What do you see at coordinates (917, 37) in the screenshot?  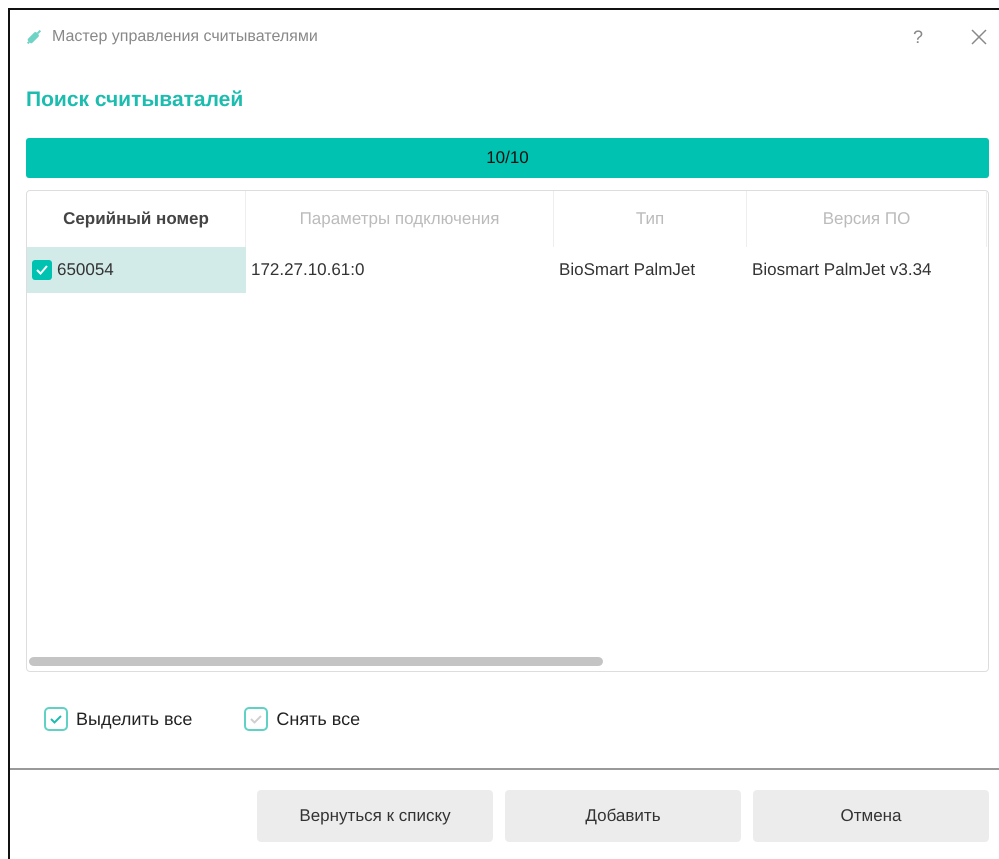 I see `help-button: ?` at bounding box center [917, 37].